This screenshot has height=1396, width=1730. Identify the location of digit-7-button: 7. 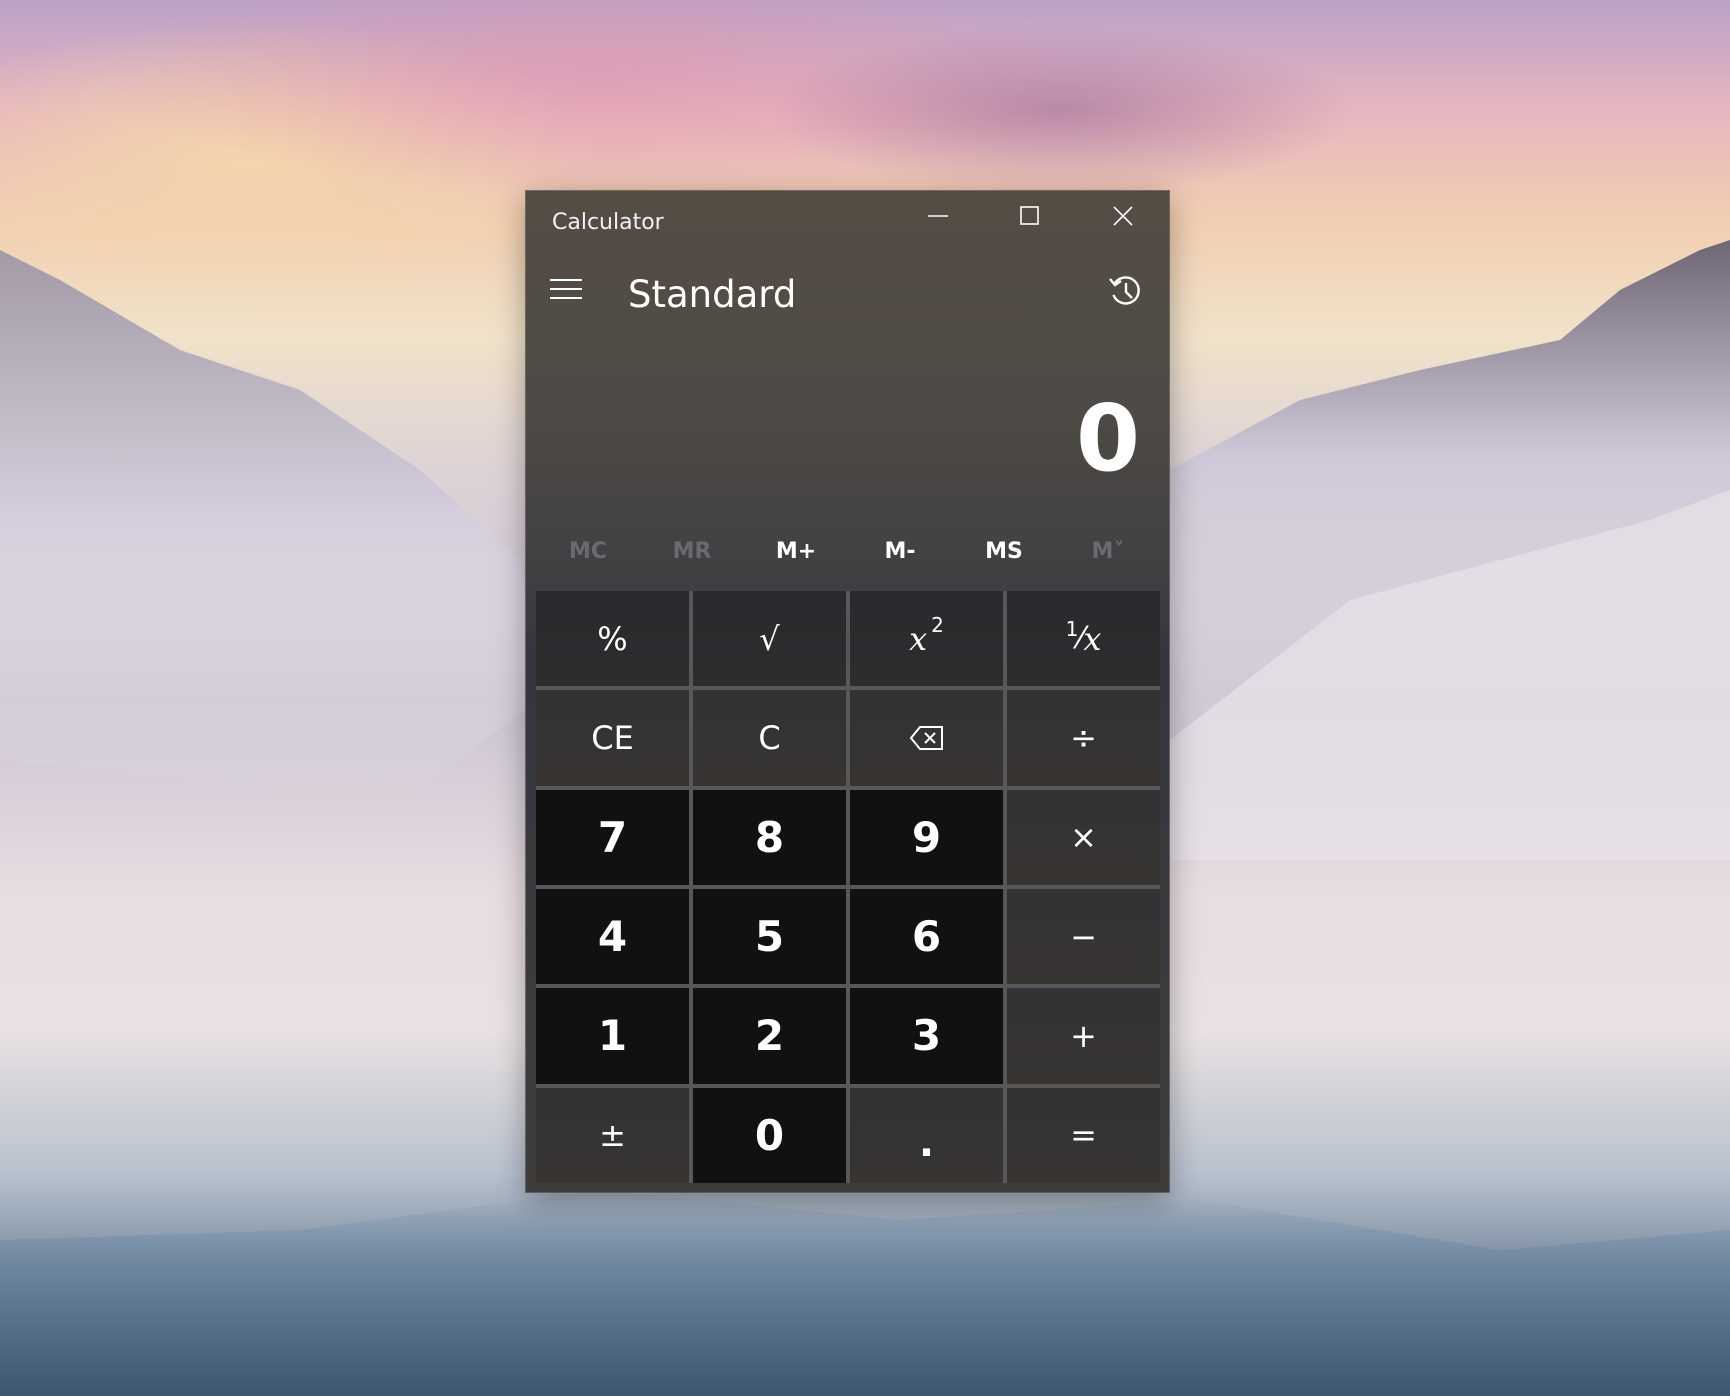
(612, 837).